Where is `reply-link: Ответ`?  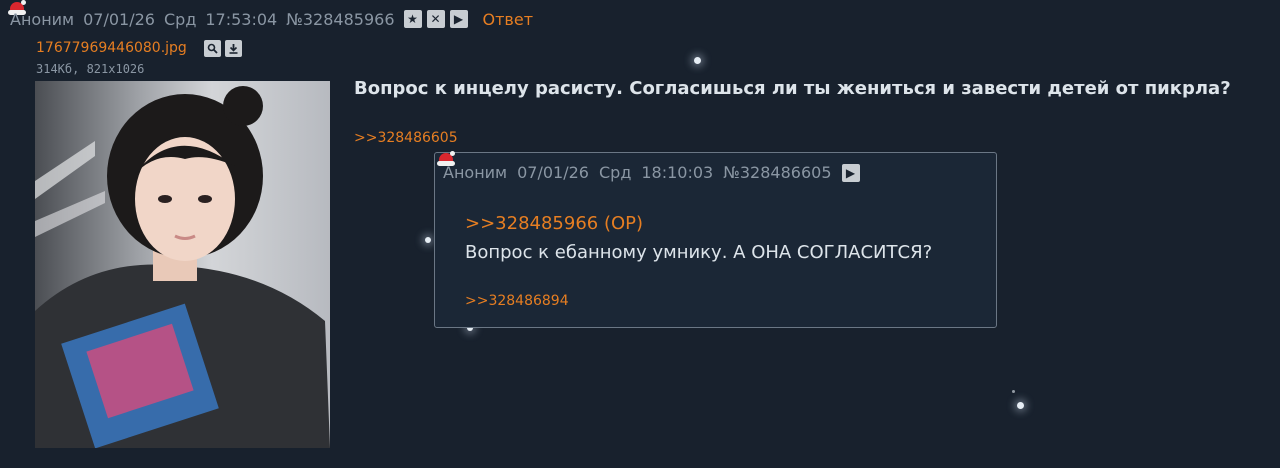
reply-link: Ответ is located at coordinates (508, 19).